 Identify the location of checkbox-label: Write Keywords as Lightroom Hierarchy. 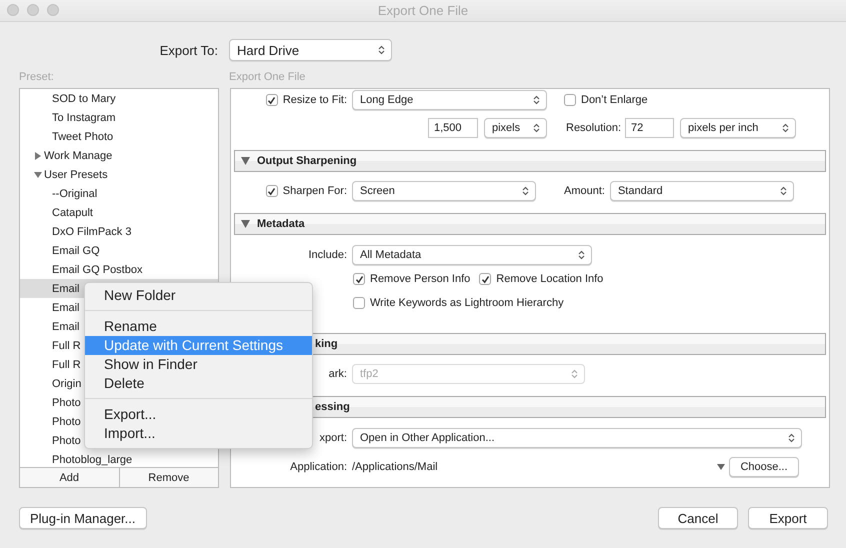
(467, 303).